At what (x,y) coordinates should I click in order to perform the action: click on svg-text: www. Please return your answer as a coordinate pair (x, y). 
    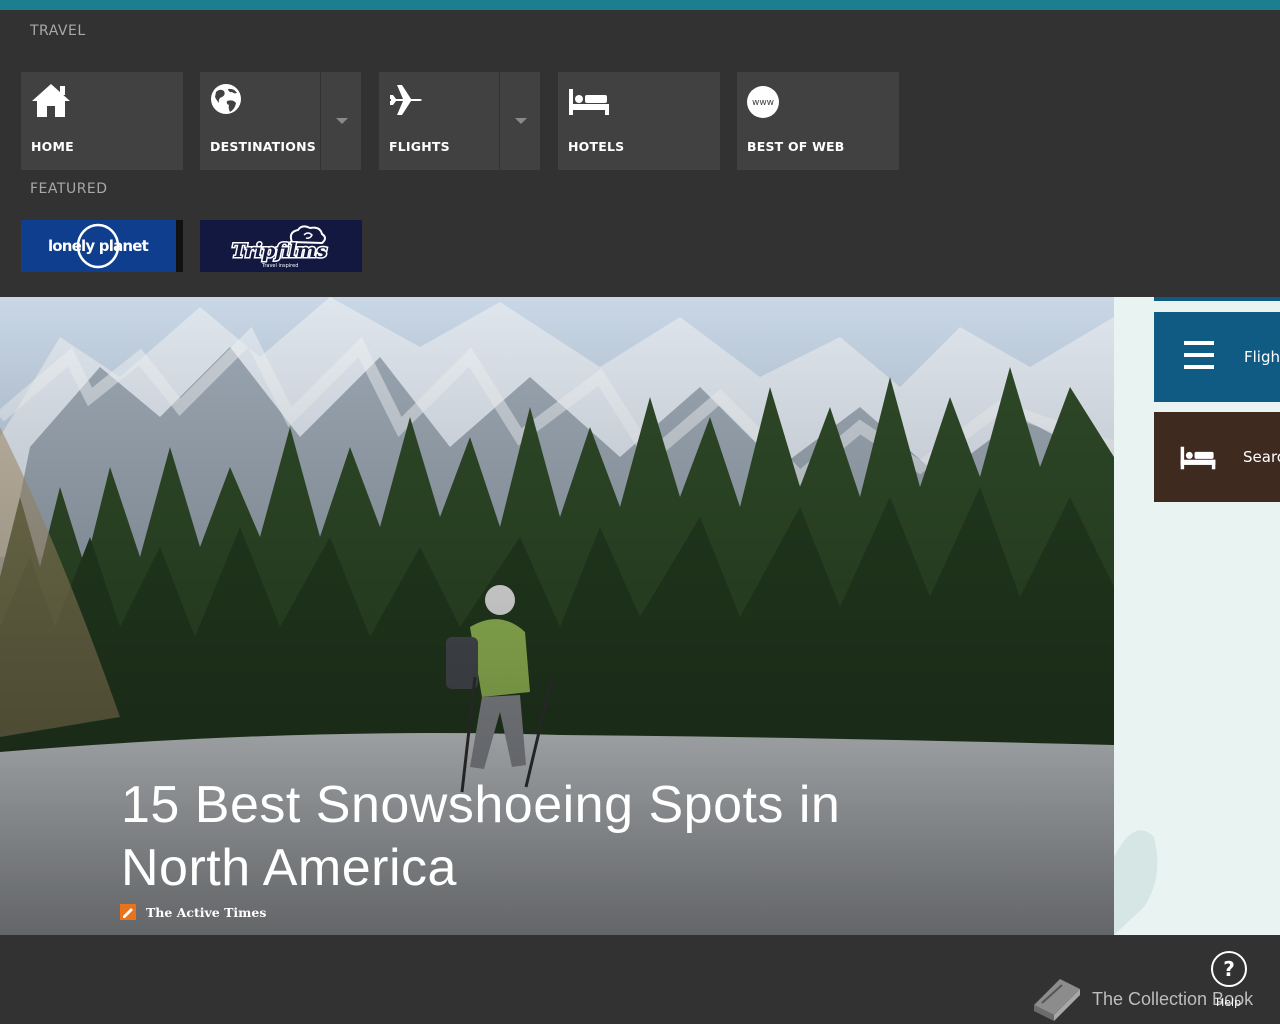
    Looking at the image, I should click on (763, 103).